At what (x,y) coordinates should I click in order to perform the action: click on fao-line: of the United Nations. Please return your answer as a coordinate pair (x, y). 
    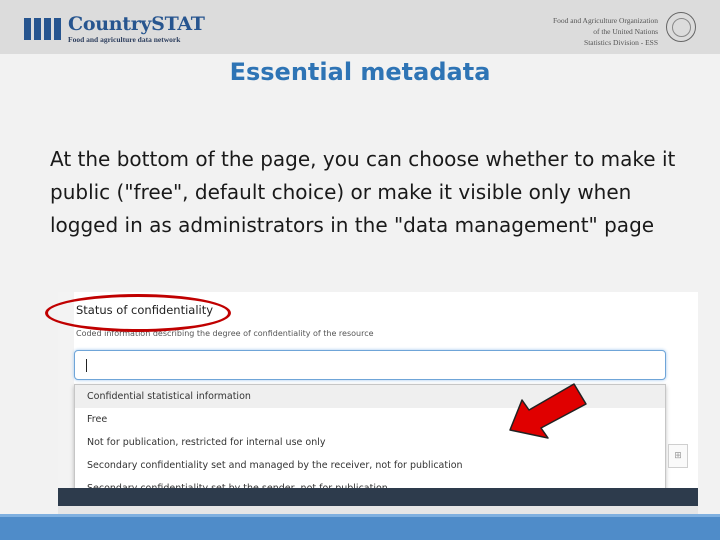
    Looking at the image, I should click on (625, 31).